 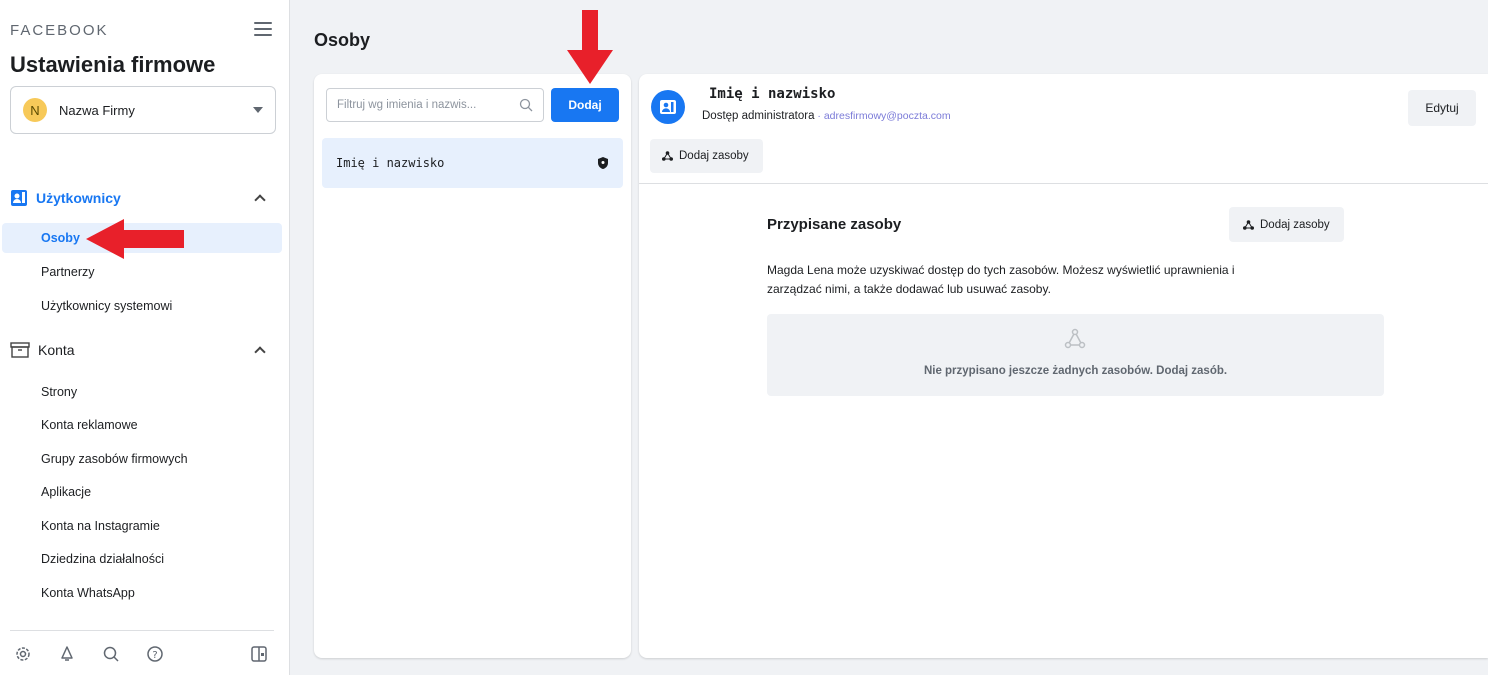 What do you see at coordinates (259, 654) in the screenshot?
I see `panel-toggle-icon` at bounding box center [259, 654].